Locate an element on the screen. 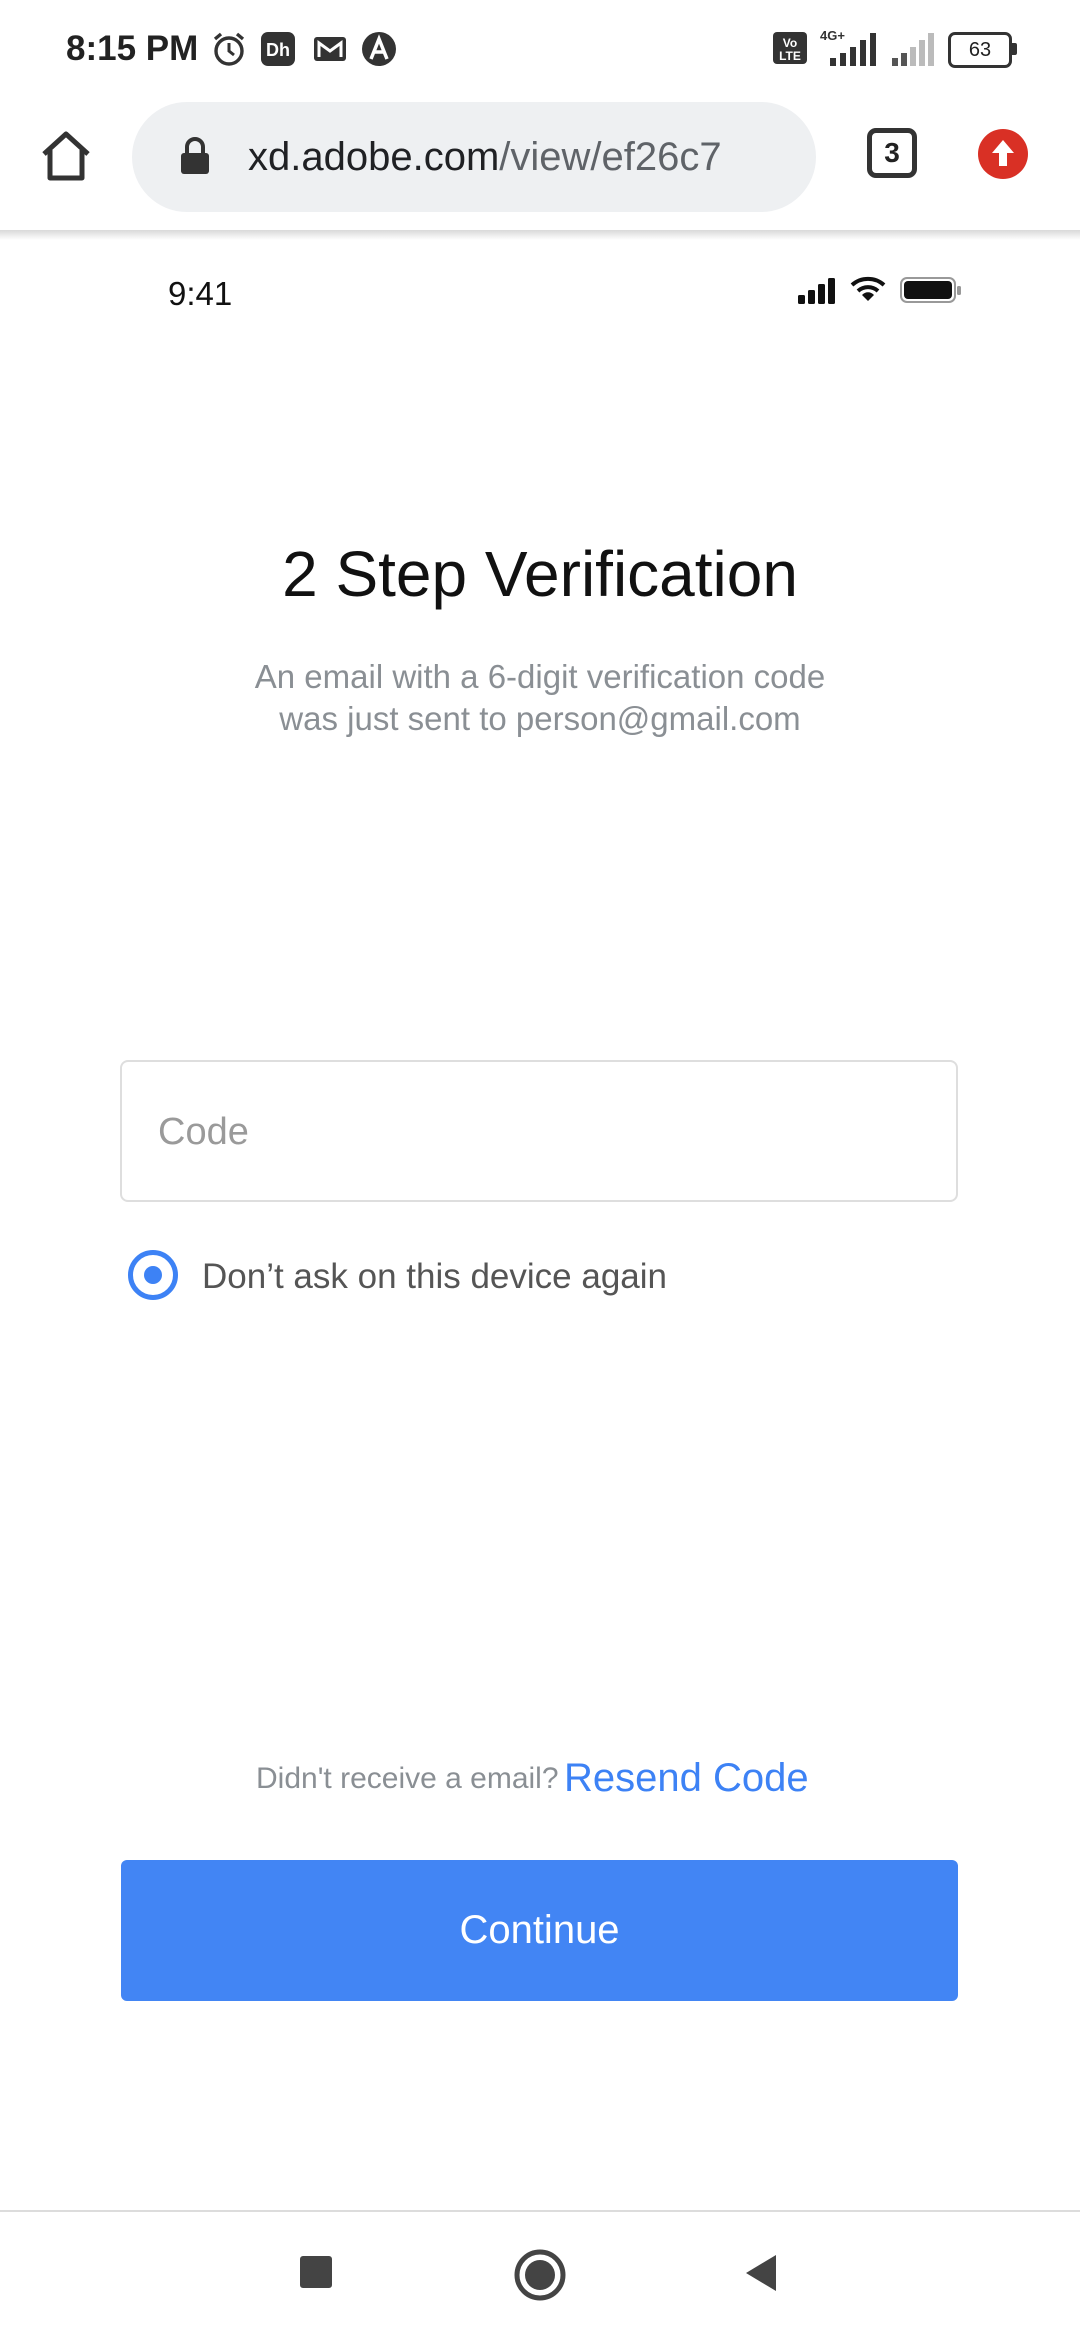 This screenshot has width=1080, height=2340. remember-device-label: Don’t ask on this device again is located at coordinates (434, 1277).